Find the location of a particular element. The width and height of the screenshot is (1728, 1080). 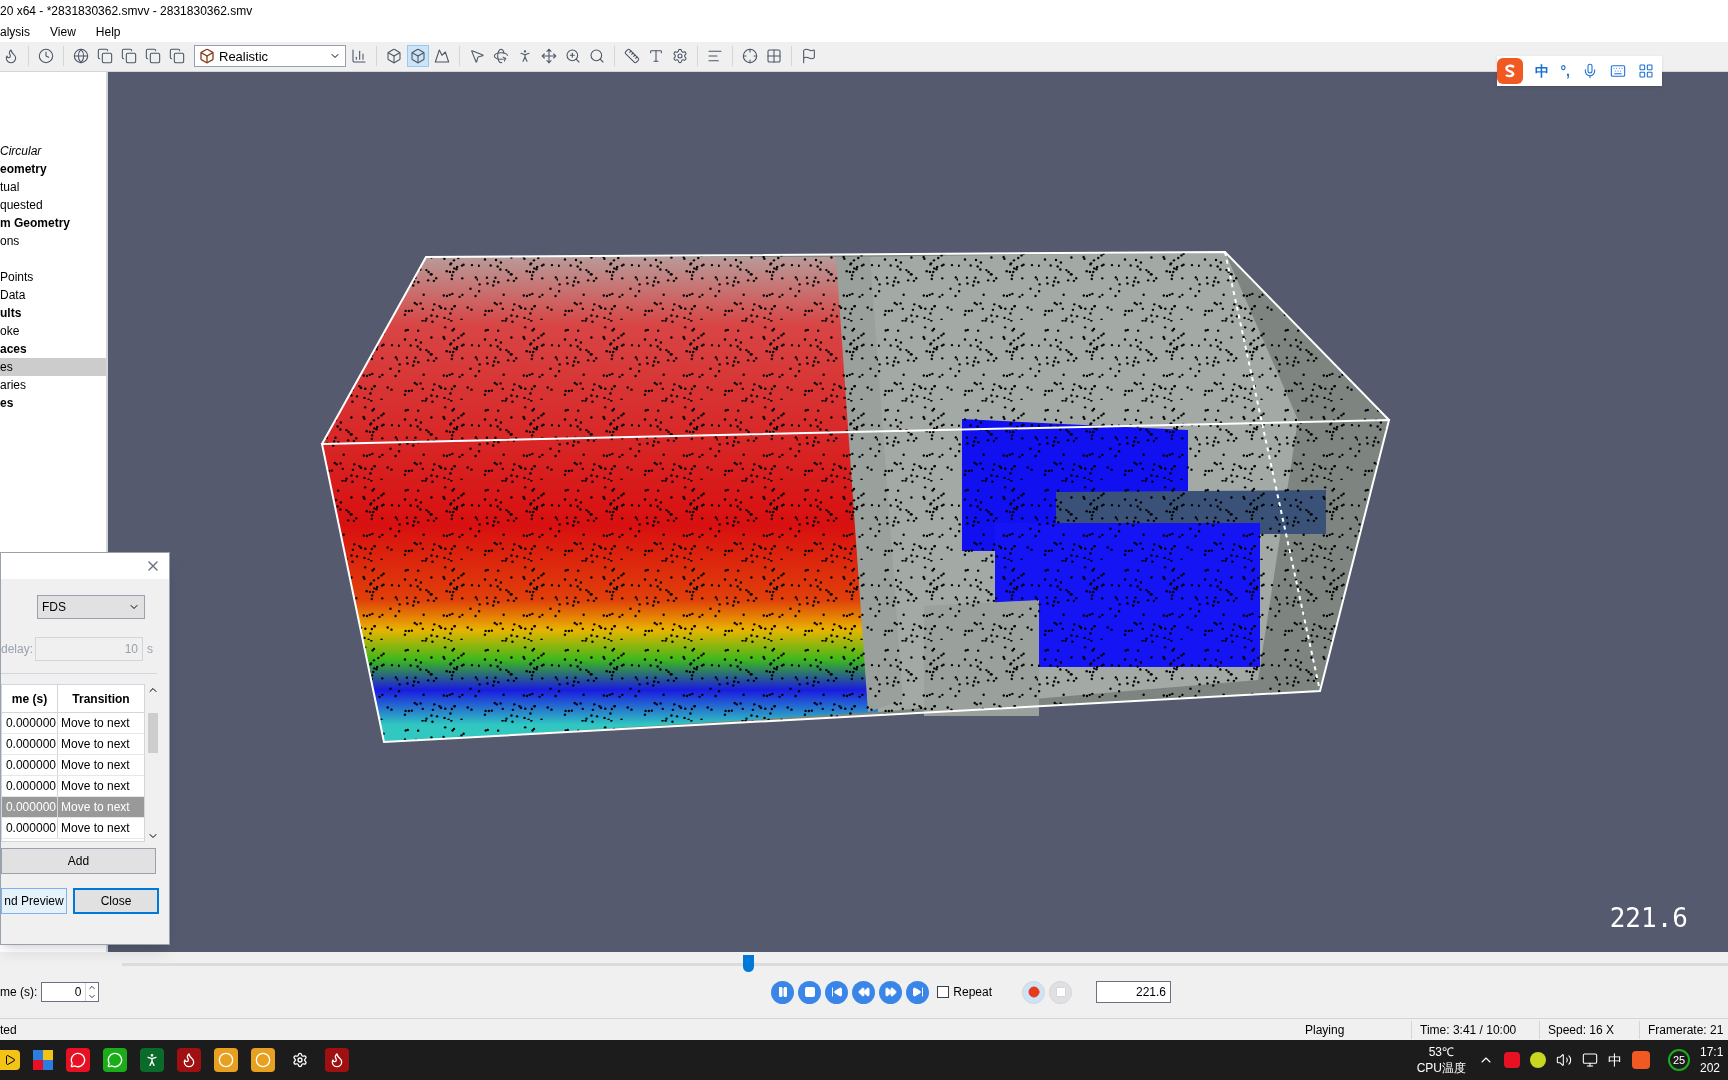

window-title: 20 x64 - *2831830362.smvv - 2831830362.smv is located at coordinates (126, 11).